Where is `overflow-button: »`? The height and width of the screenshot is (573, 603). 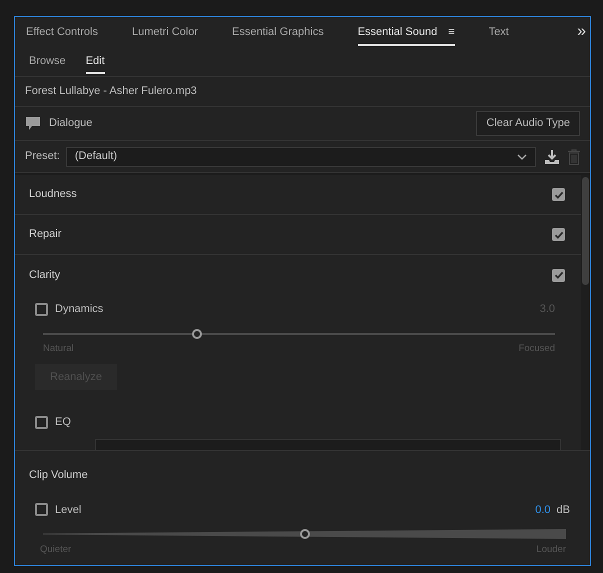
overflow-button: » is located at coordinates (581, 32).